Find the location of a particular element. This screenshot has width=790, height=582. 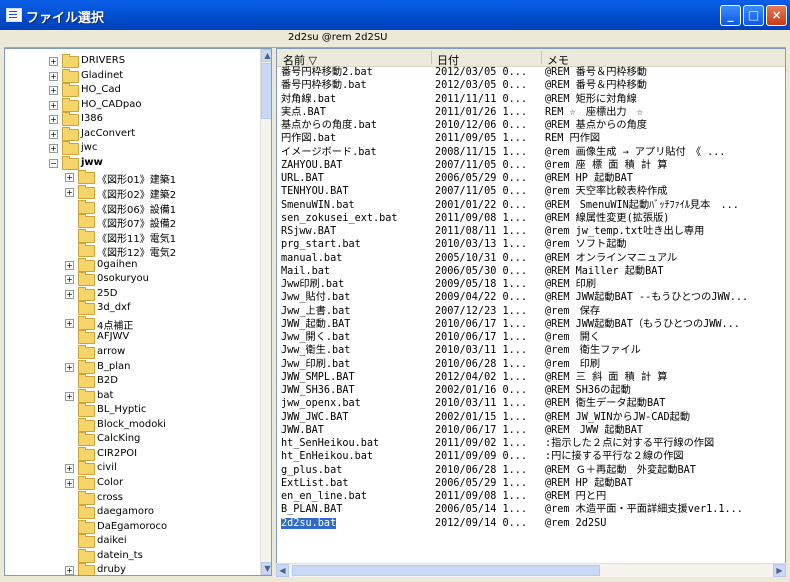

minimize-button: _ is located at coordinates (730, 15).